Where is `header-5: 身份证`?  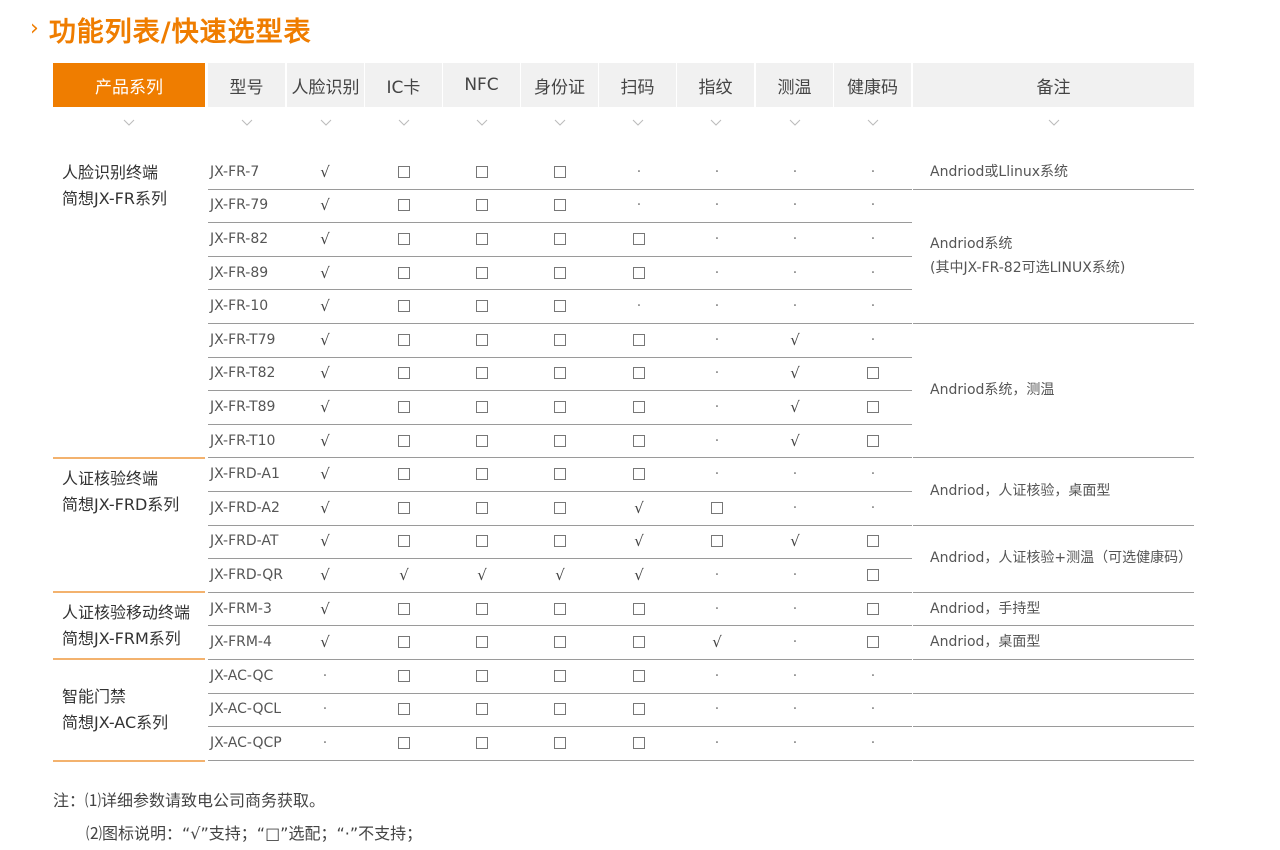
header-5: 身份证 is located at coordinates (559, 85).